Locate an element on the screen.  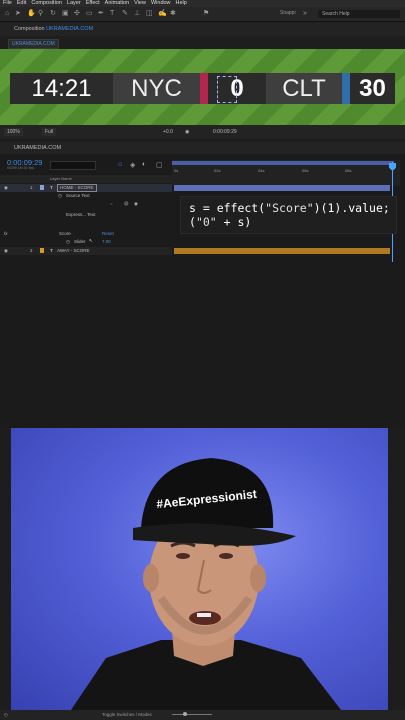
menu-view: View is located at coordinates (140, 3).